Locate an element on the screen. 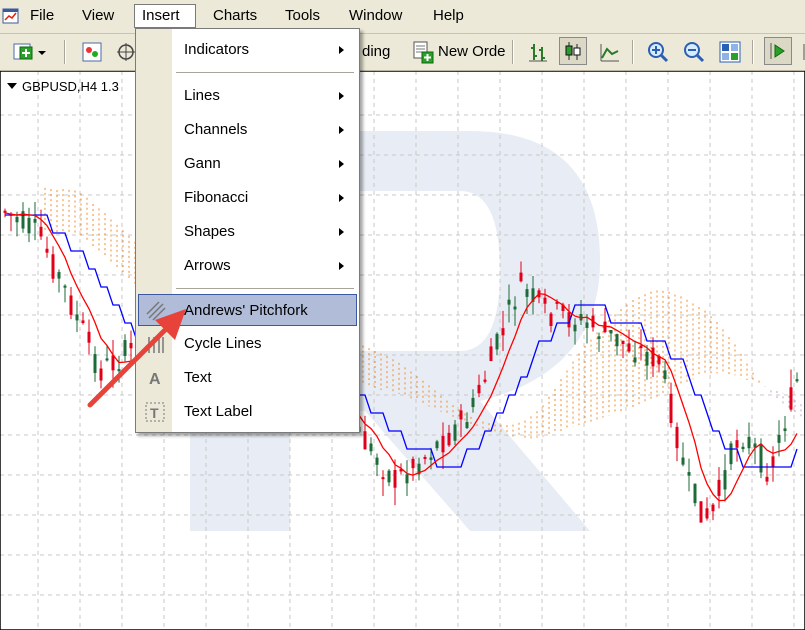  menu-view: View is located at coordinates (98, 16).